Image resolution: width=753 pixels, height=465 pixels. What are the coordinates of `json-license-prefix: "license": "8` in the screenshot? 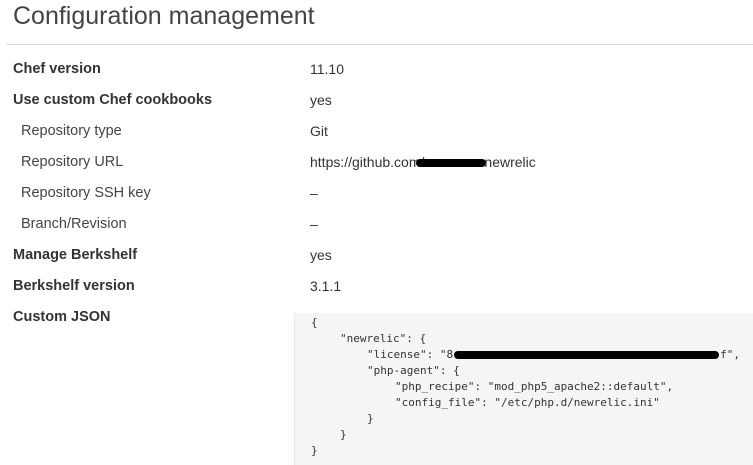 It's located at (410, 354).